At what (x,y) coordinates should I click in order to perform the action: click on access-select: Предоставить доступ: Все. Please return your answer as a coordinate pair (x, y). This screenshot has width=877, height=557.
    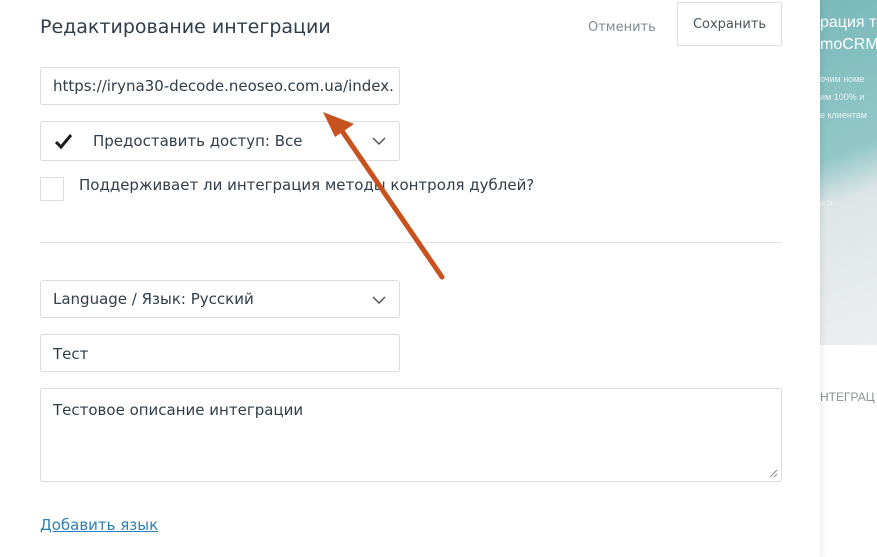
    Looking at the image, I should click on (220, 141).